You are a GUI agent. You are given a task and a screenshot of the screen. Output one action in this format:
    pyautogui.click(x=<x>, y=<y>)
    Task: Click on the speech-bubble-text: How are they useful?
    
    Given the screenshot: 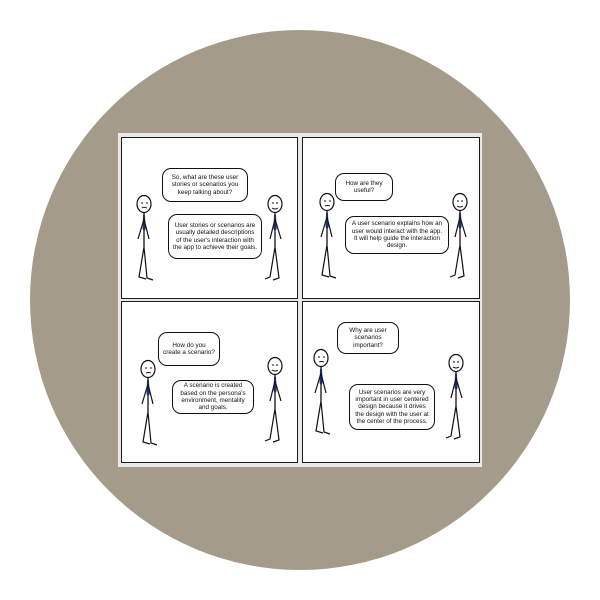 What is the action you would take?
    pyautogui.click(x=364, y=186)
    